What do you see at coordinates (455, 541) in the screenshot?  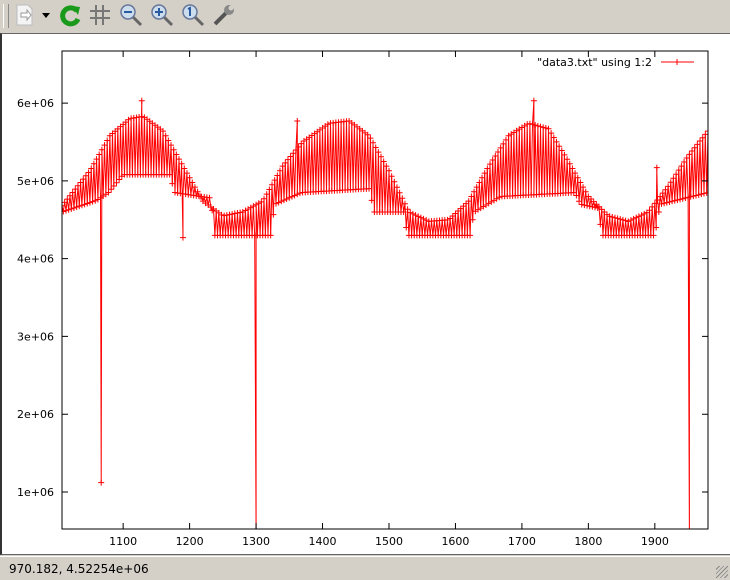 I see `x-tick-label: 1600` at bounding box center [455, 541].